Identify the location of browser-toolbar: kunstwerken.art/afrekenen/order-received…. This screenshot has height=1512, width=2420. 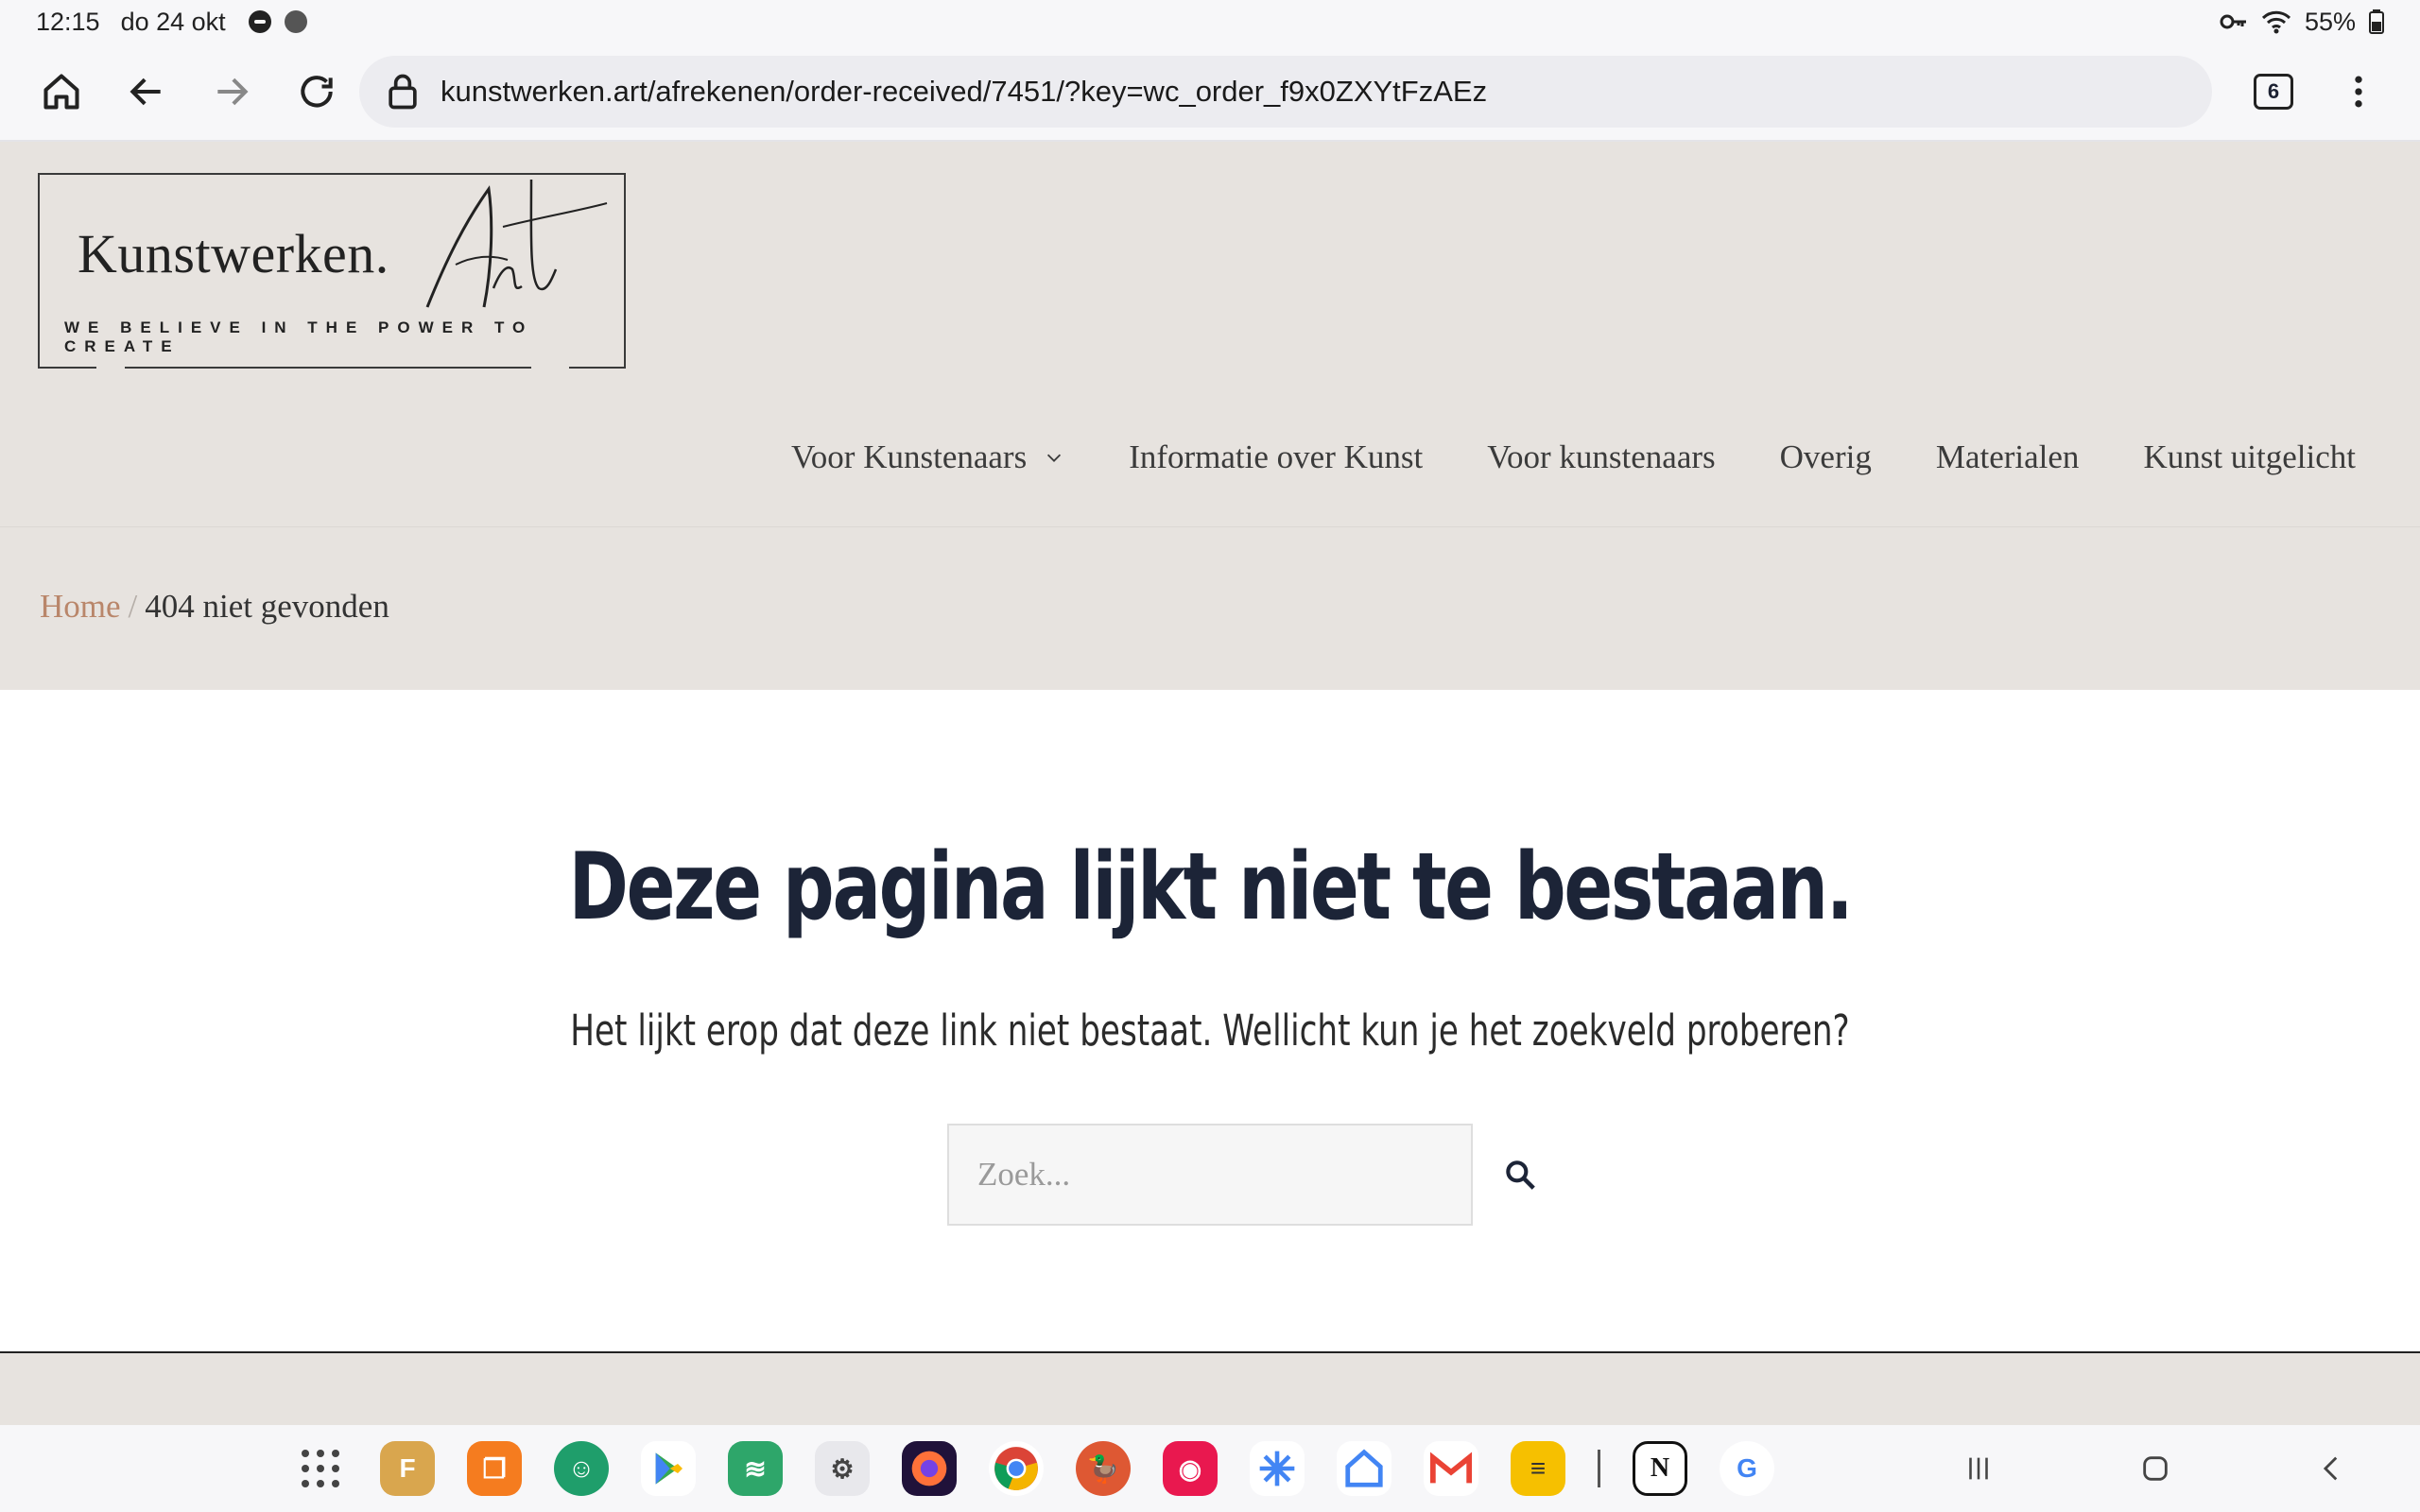
(1210, 92).